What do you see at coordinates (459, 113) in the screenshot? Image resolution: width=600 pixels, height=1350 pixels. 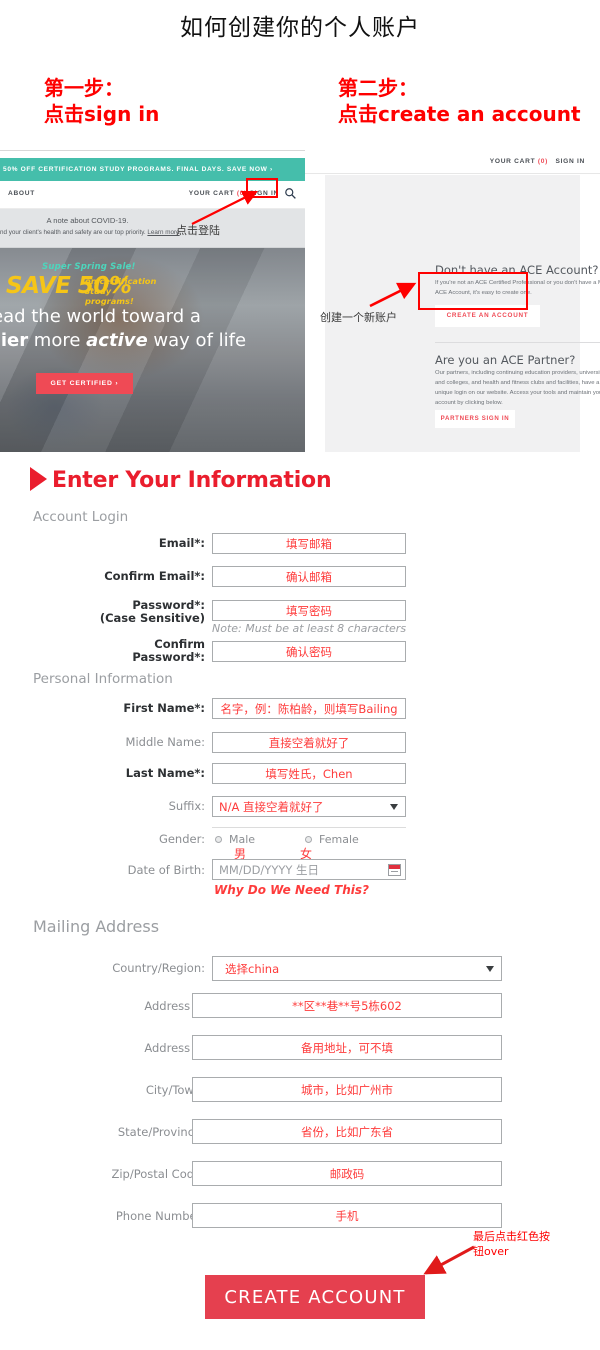 I see `step-2-line-2: 点击create an account` at bounding box center [459, 113].